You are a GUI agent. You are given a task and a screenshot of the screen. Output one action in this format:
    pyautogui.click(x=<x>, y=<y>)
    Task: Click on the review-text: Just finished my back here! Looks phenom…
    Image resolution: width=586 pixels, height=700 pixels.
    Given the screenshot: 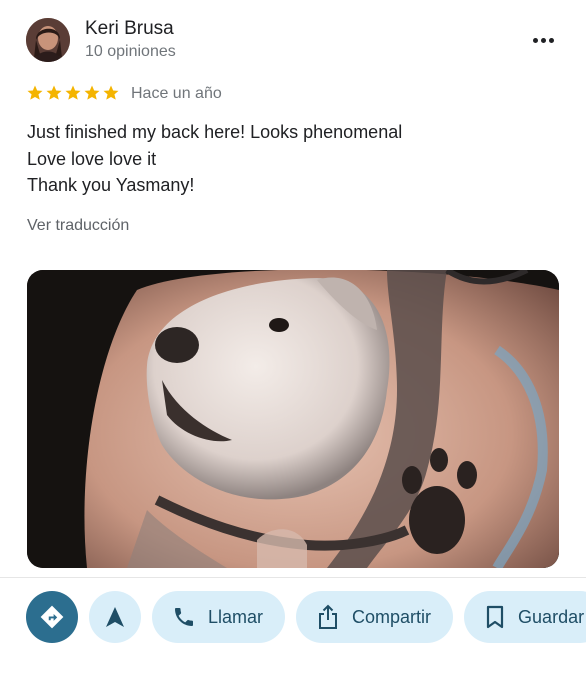 What is the action you would take?
    pyautogui.click(x=214, y=159)
    